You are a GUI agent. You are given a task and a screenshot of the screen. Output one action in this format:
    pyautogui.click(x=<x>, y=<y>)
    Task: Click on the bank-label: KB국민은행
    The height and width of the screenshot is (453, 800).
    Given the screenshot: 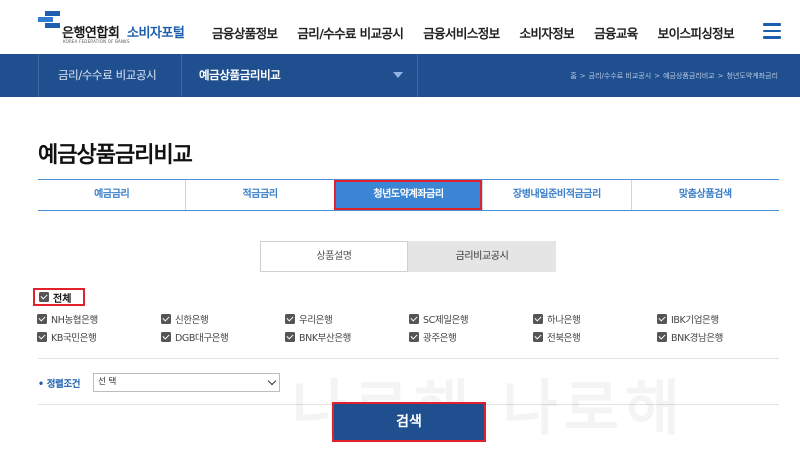 What is the action you would take?
    pyautogui.click(x=74, y=338)
    